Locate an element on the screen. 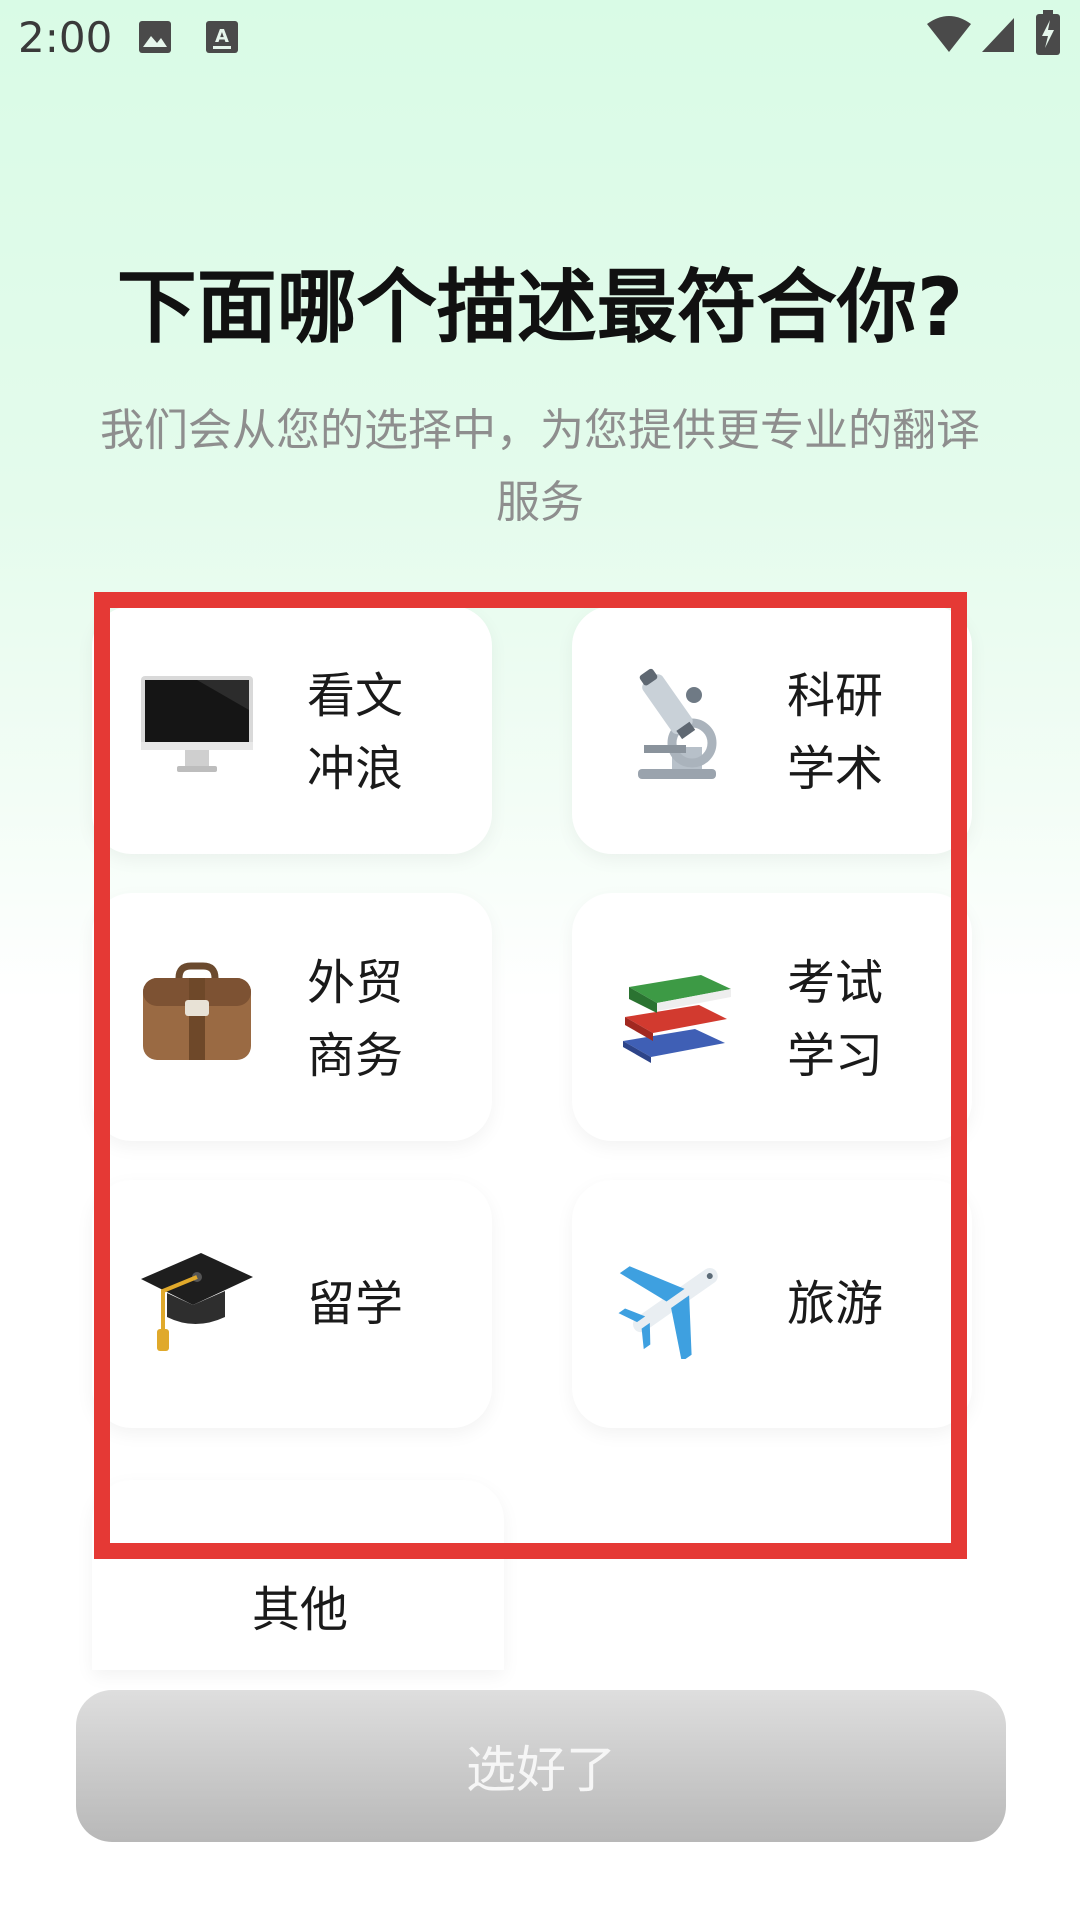 The width and height of the screenshot is (1080, 1920). battery-charging-icon is located at coordinates (1048, 35).